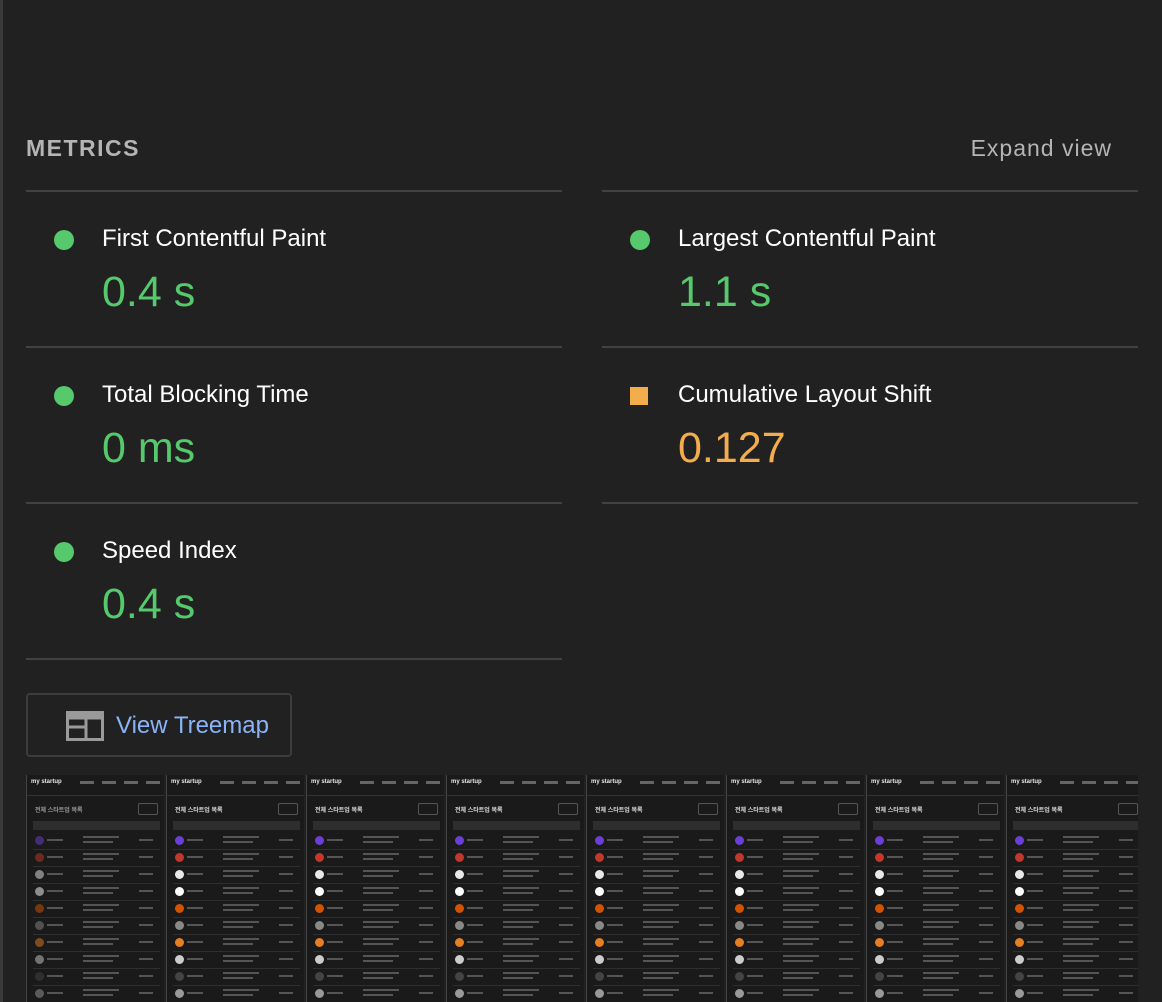 This screenshot has height=1002, width=1162. What do you see at coordinates (294, 268) in the screenshot?
I see `metric-first-contentful-paint: First Contentful Paint 0.4 s` at bounding box center [294, 268].